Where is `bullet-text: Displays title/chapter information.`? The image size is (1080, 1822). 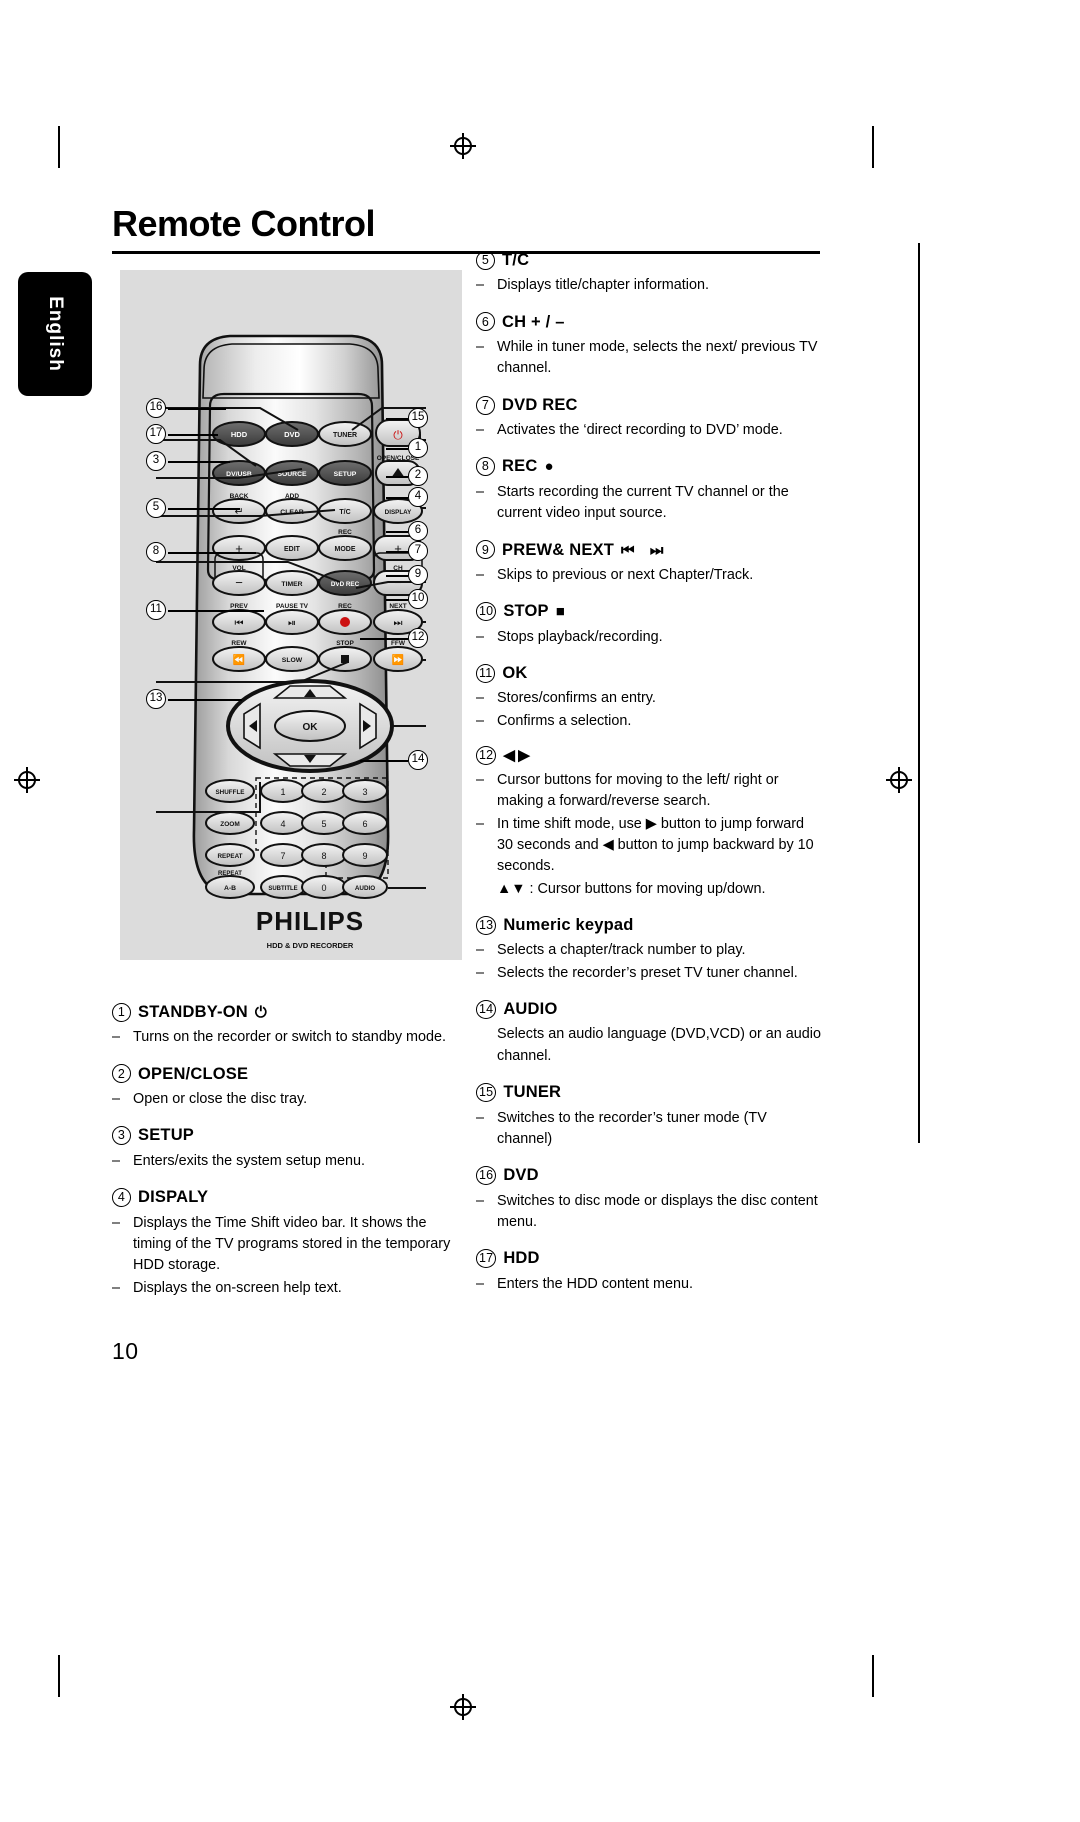 bullet-text: Displays title/chapter information. is located at coordinates (603, 285).